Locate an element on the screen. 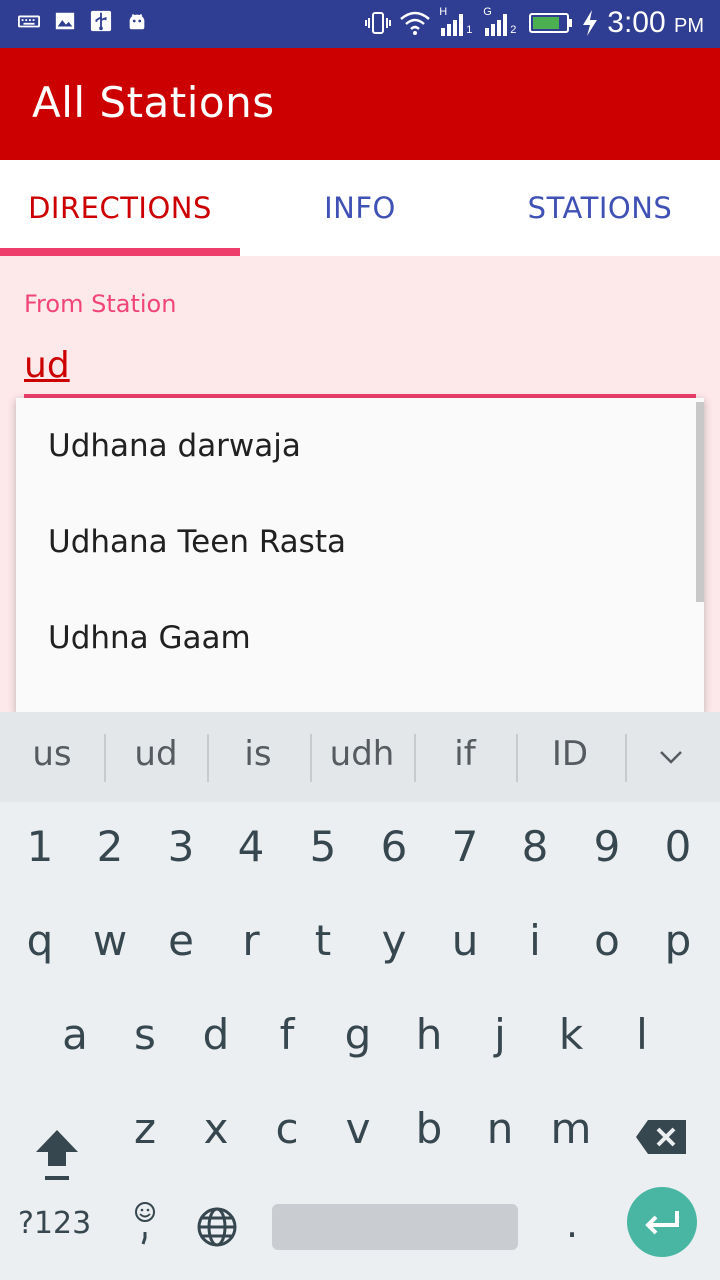 This screenshot has height=1280, width=720. status-clock: 3:00 PM is located at coordinates (655, 23).